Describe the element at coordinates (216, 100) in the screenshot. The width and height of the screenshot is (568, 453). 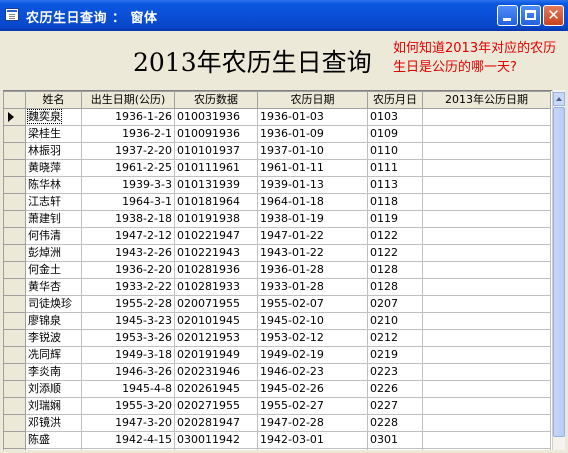
I see `column-header-lunar-data: 农历数据` at that location.